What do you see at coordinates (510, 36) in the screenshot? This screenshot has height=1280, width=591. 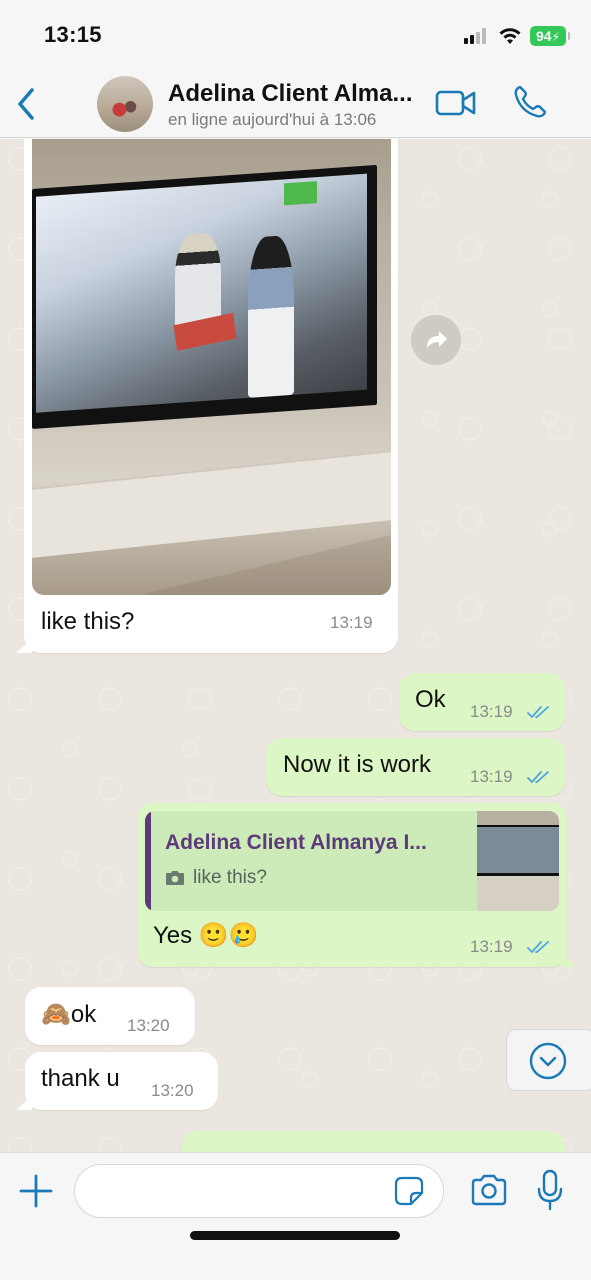 I see `wifi-icon` at bounding box center [510, 36].